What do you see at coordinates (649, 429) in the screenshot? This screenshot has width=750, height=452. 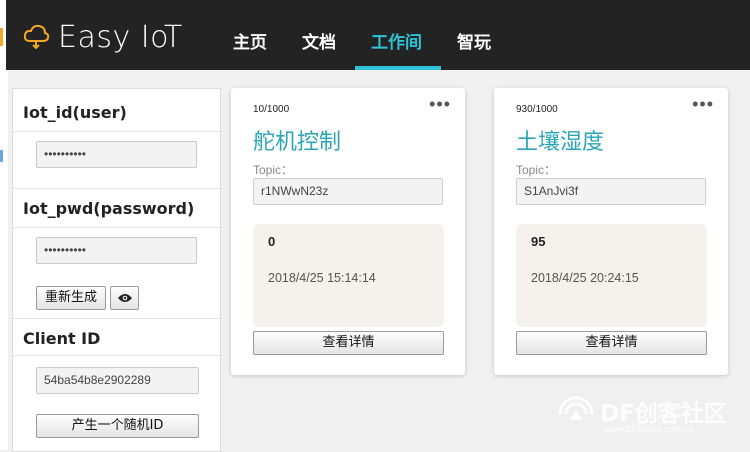 I see `watermark-site: www.DFRobot.com.cn` at bounding box center [649, 429].